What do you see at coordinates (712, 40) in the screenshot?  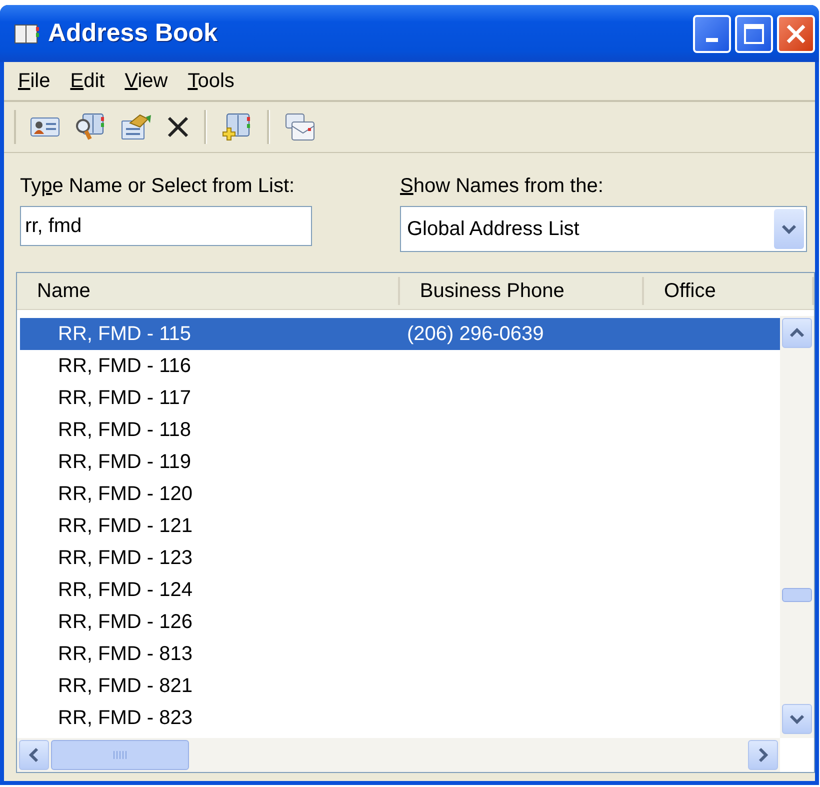 I see `minimize-icon` at bounding box center [712, 40].